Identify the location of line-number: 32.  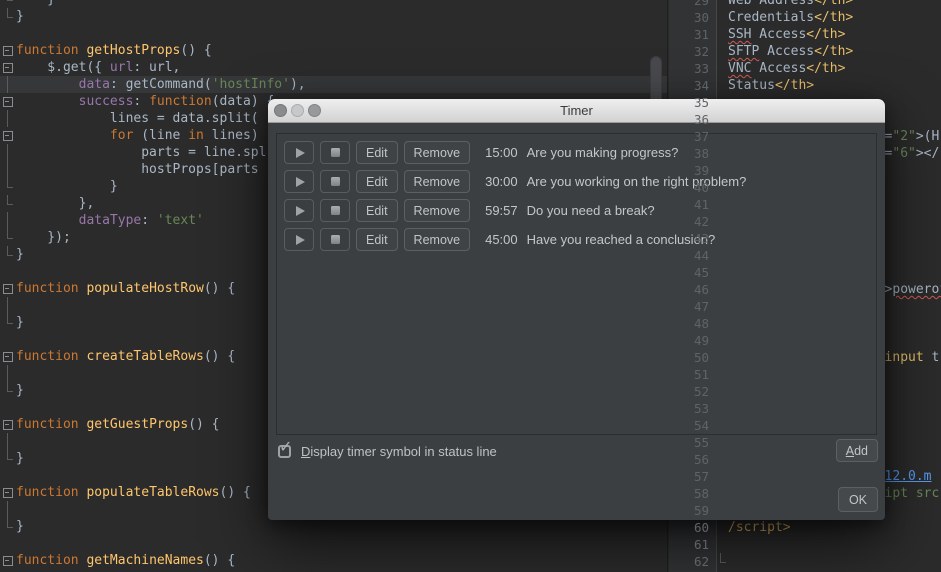
(701, 51).